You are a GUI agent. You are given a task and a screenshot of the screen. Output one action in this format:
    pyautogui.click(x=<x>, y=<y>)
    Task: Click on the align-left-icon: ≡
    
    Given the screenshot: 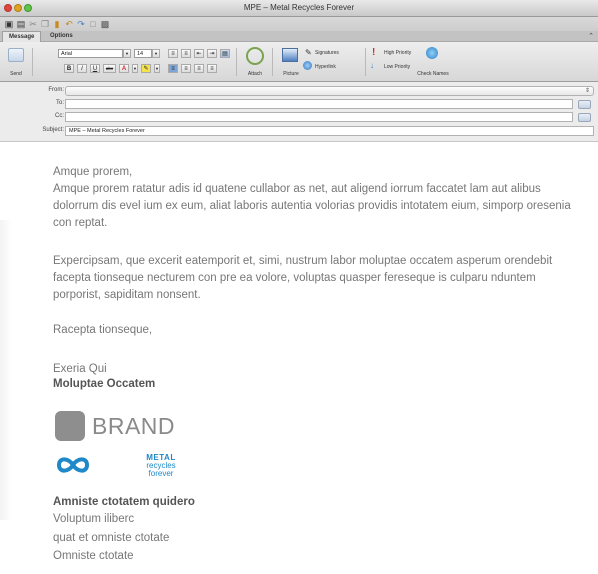 What is the action you would take?
    pyautogui.click(x=173, y=68)
    